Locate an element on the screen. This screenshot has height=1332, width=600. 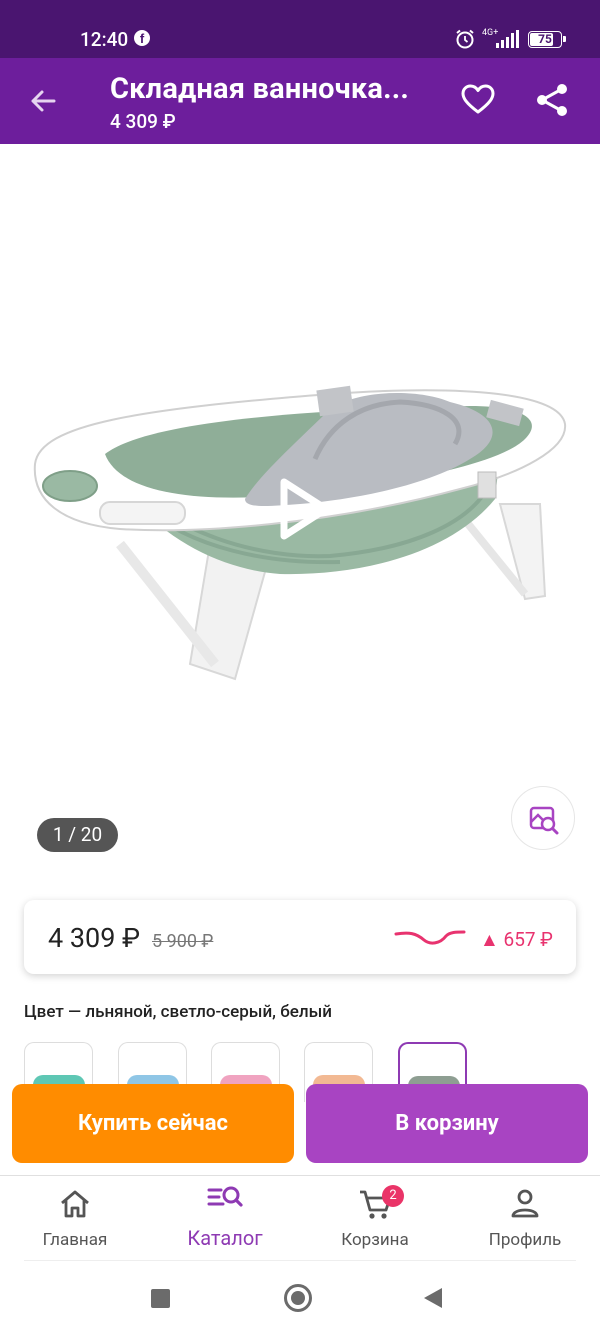
image-search-icon is located at coordinates (544, 820).